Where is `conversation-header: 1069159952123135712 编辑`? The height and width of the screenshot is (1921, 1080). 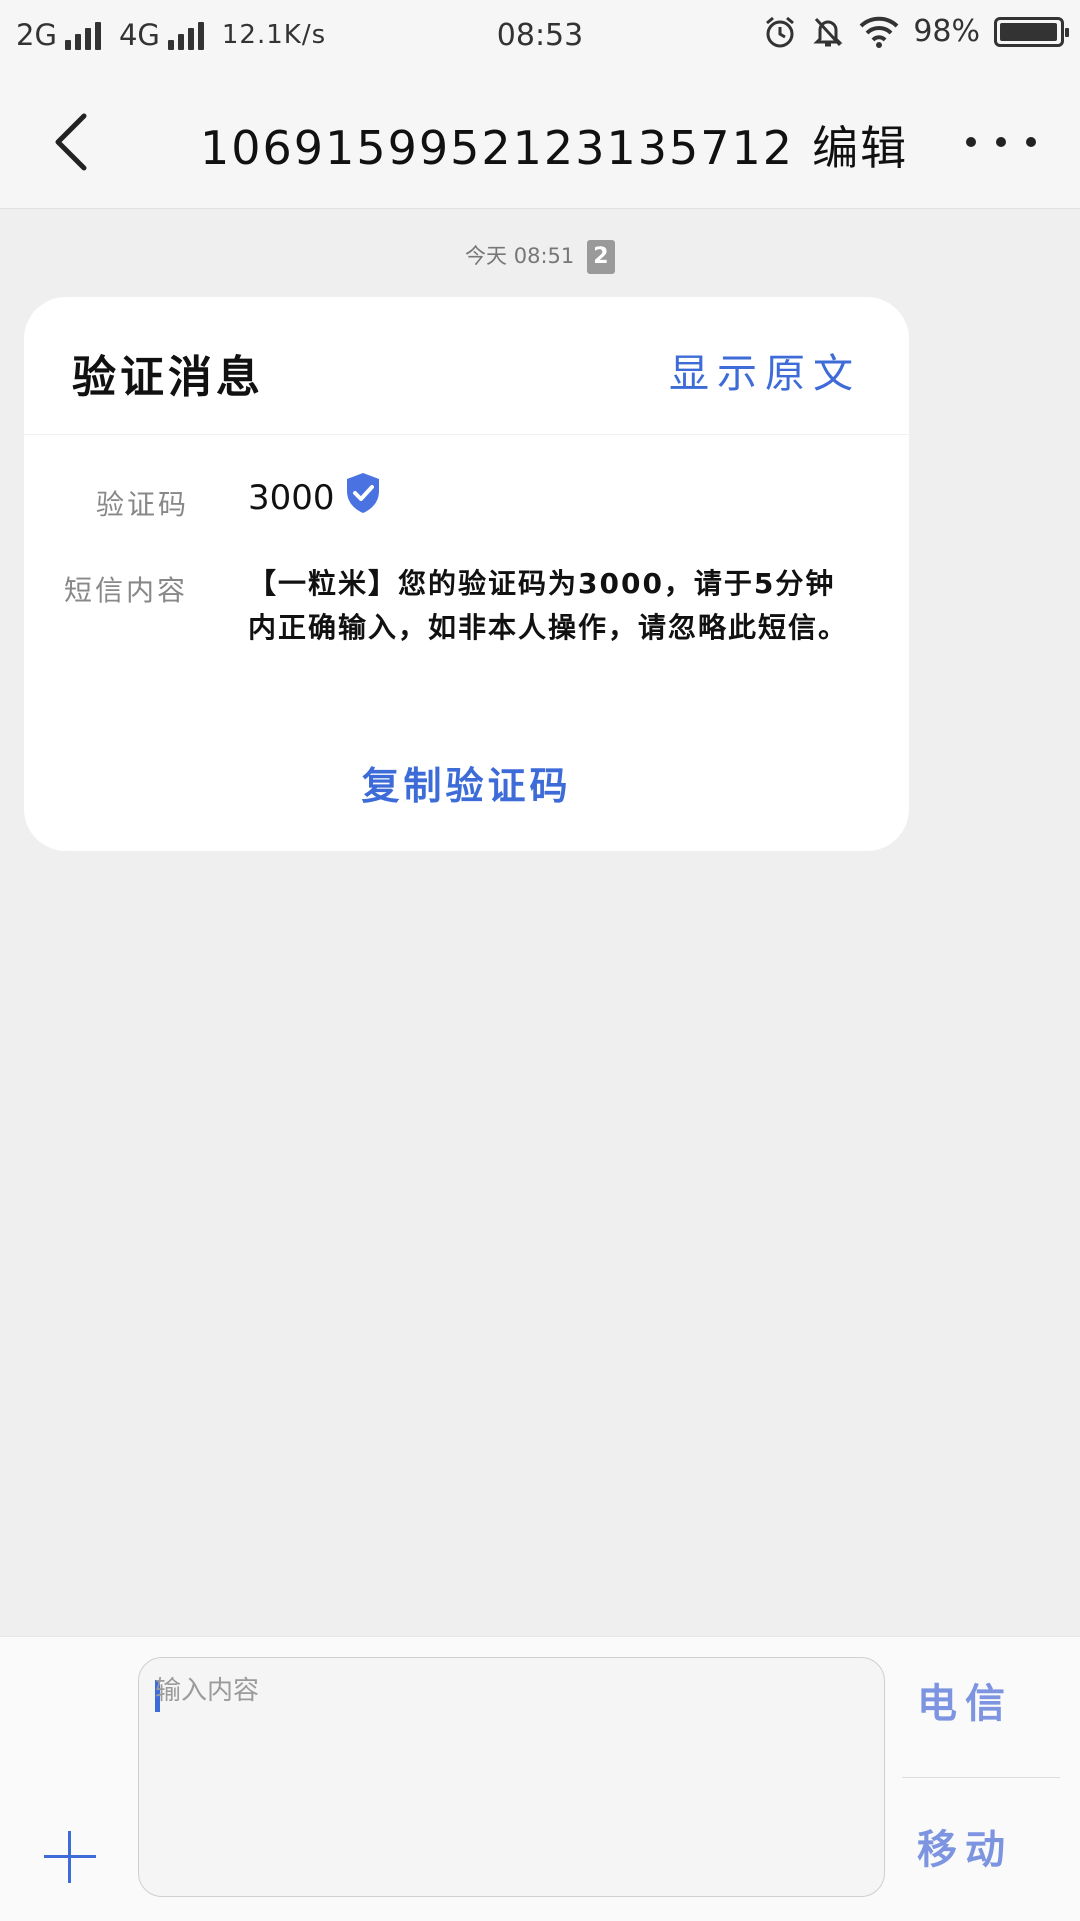 conversation-header: 1069159952123135712 编辑 is located at coordinates (540, 141).